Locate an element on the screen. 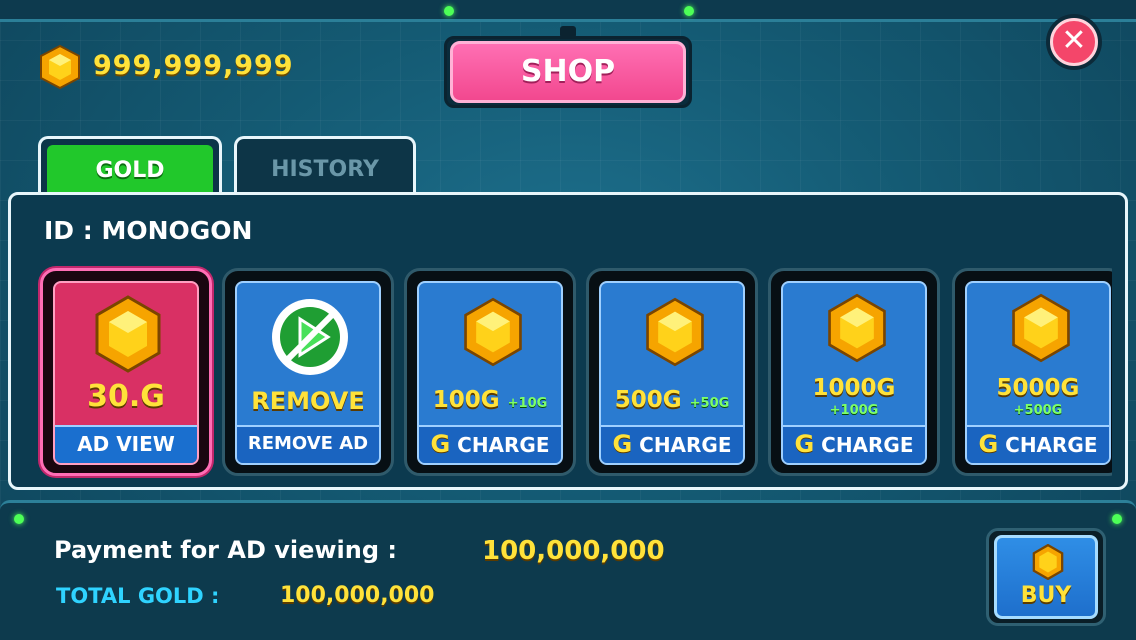 The height and width of the screenshot is (640, 1136). tab-gold: GOLD is located at coordinates (130, 166).